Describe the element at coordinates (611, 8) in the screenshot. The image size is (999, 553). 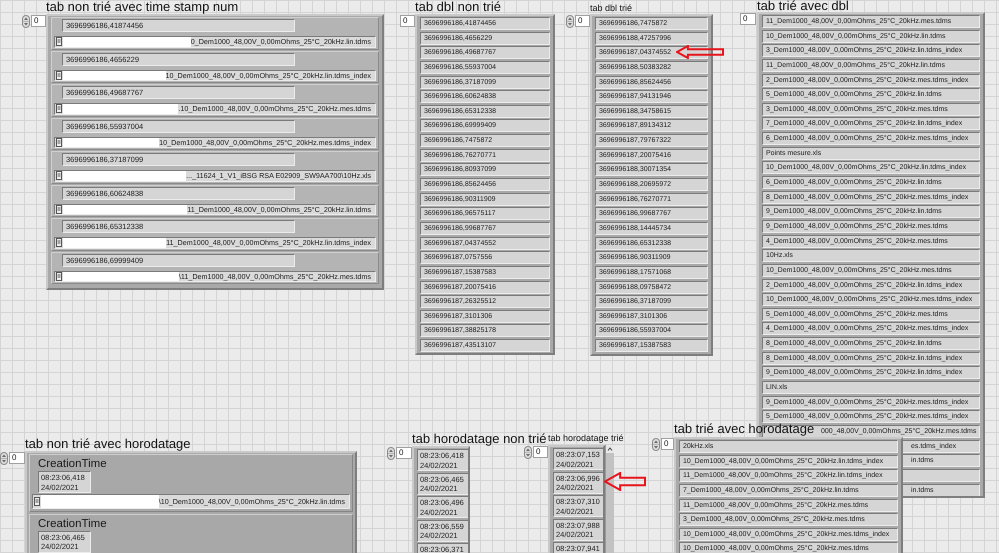
I see `array-label: tab dbl trié` at that location.